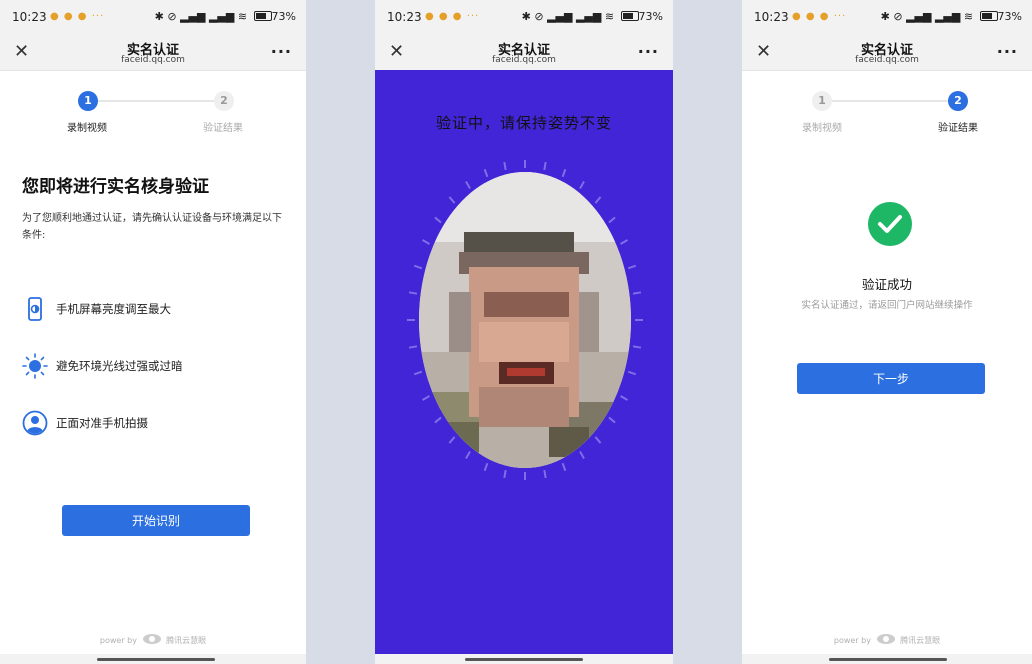 Image resolution: width=1032 pixels, height=664 pixels. Describe the element at coordinates (102, 423) in the screenshot. I see `condition-text: 正面对准手机拍摄` at that location.